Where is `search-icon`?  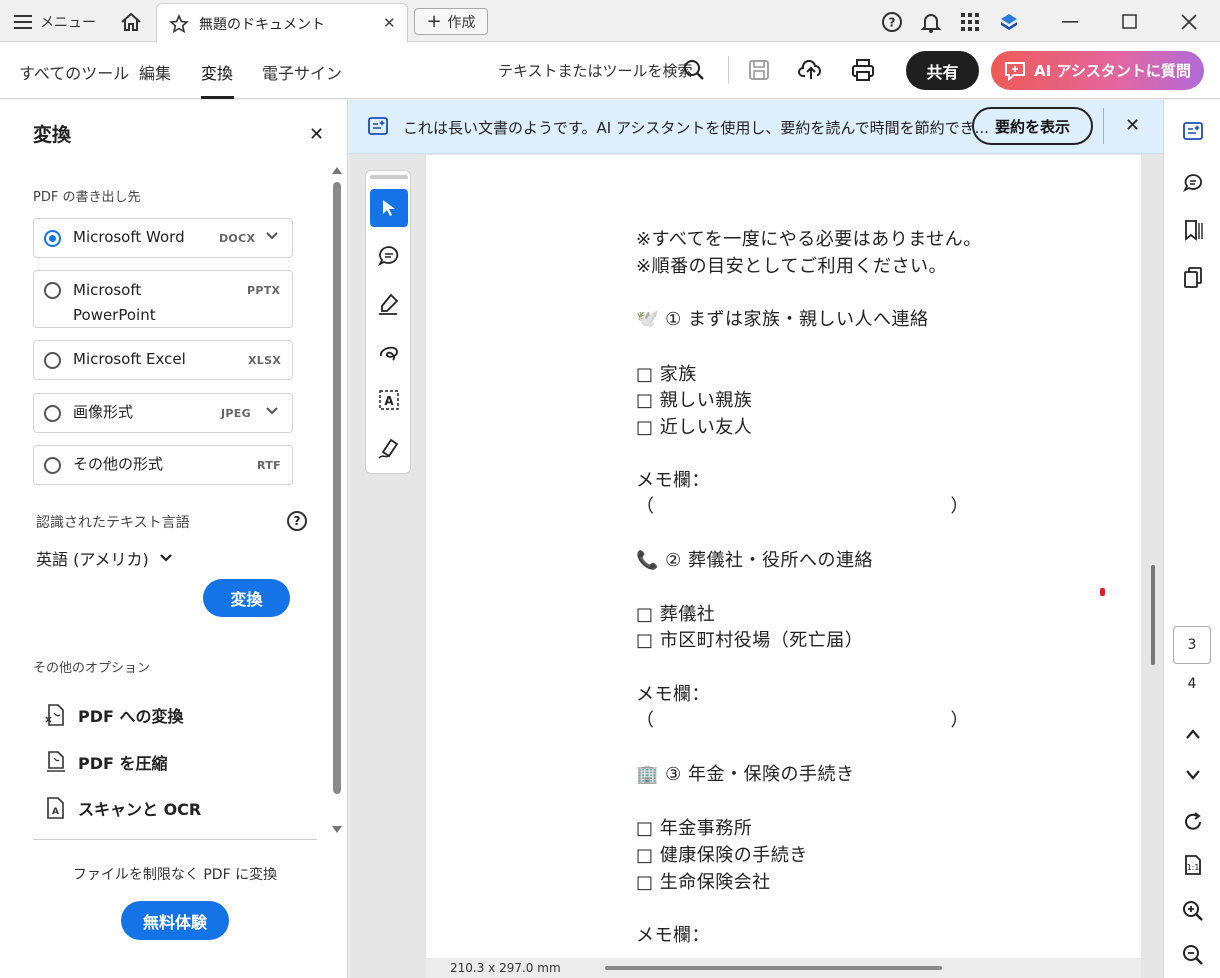
search-icon is located at coordinates (694, 70).